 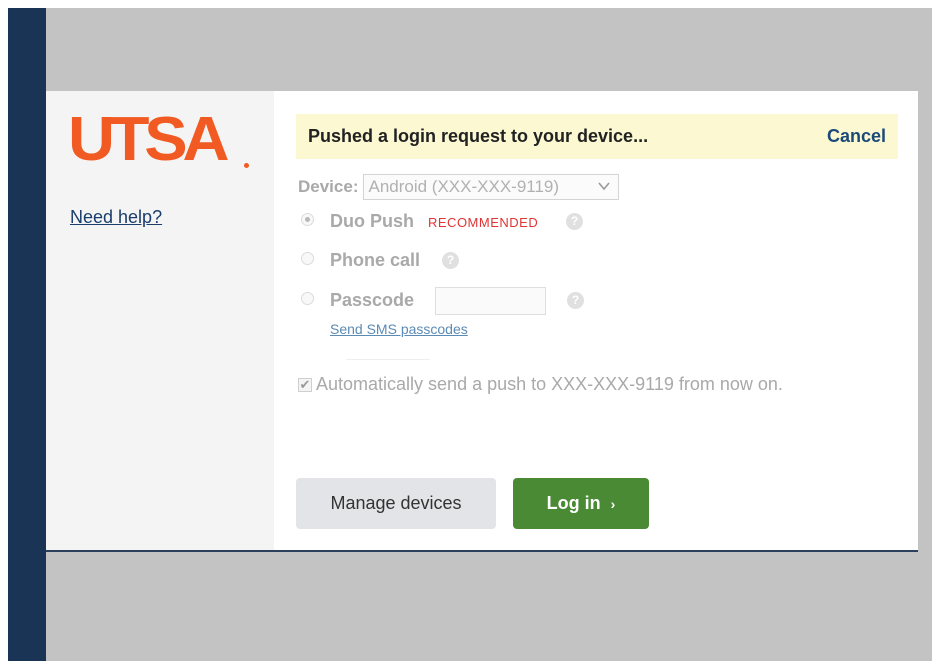 What do you see at coordinates (116, 217) in the screenshot?
I see `need-help-link: Need help?` at bounding box center [116, 217].